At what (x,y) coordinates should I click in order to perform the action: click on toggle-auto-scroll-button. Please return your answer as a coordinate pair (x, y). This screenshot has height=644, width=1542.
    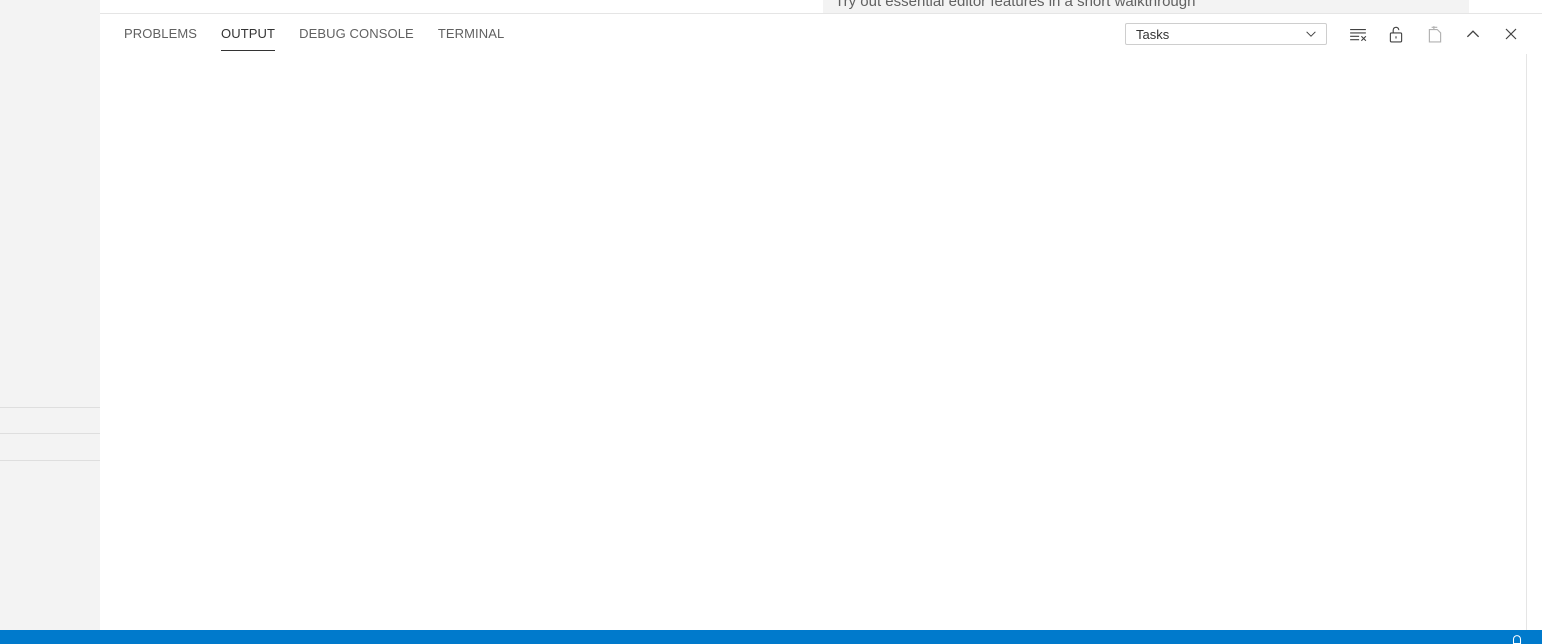
    Looking at the image, I should click on (1396, 34).